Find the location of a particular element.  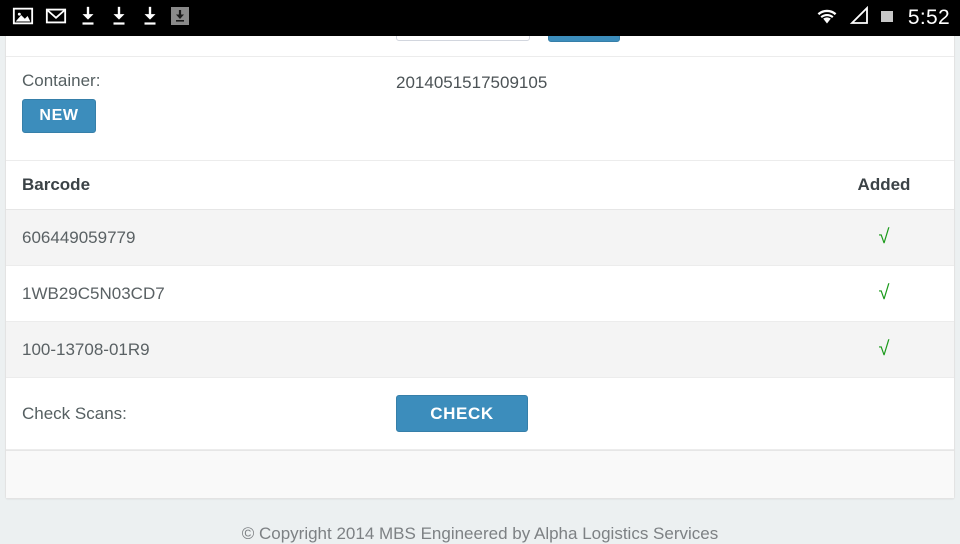

status-bar-system-icons: 5:52 is located at coordinates (882, 18).